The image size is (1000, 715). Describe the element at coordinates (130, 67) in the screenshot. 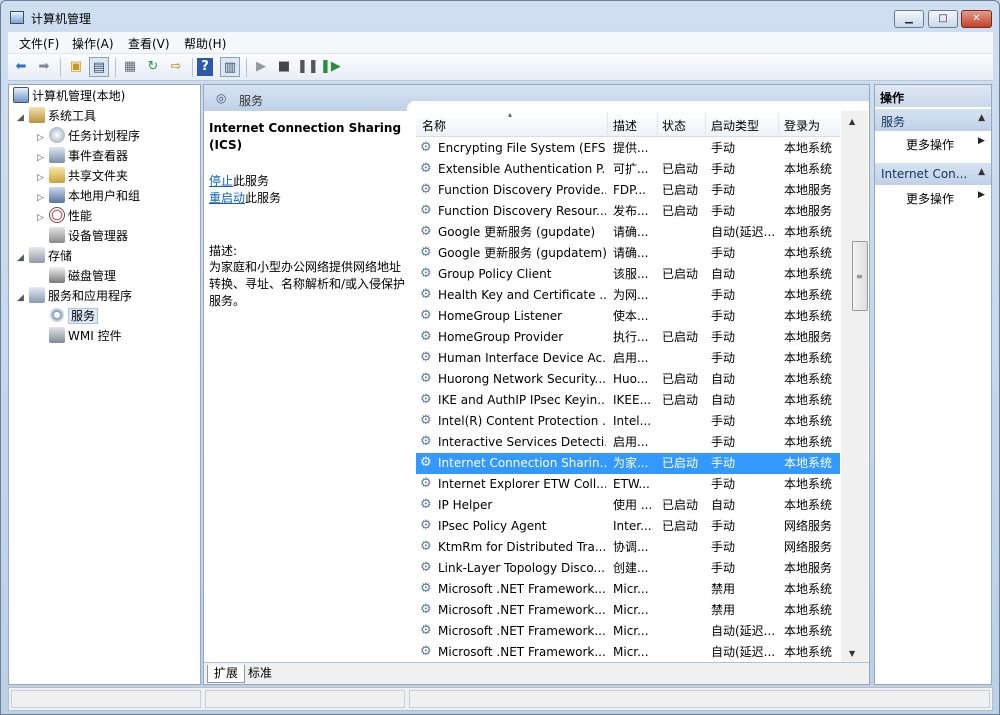

I see `export-icon: ▦` at that location.